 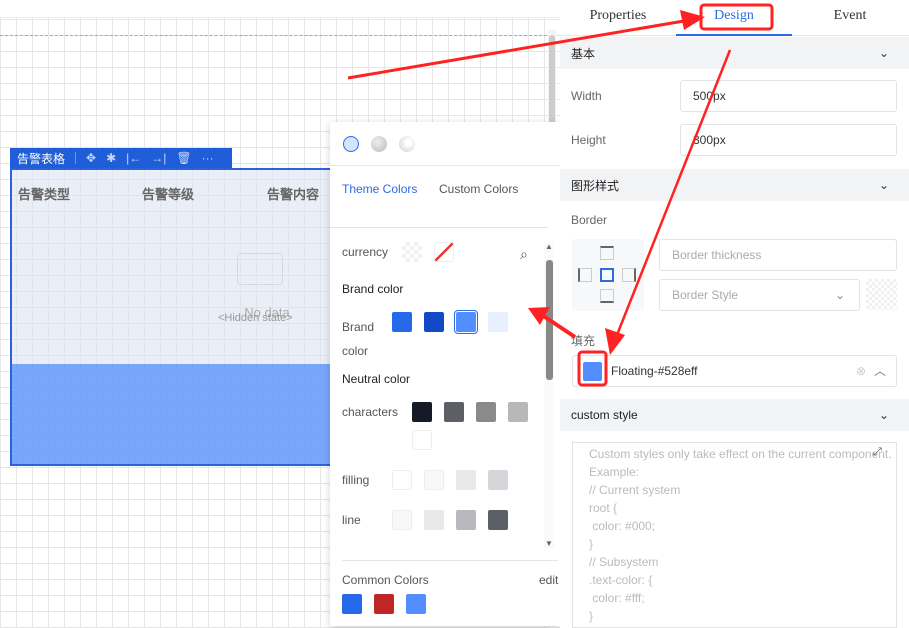 What do you see at coordinates (373, 289) in the screenshot?
I see `brand-section-title: Brand color` at bounding box center [373, 289].